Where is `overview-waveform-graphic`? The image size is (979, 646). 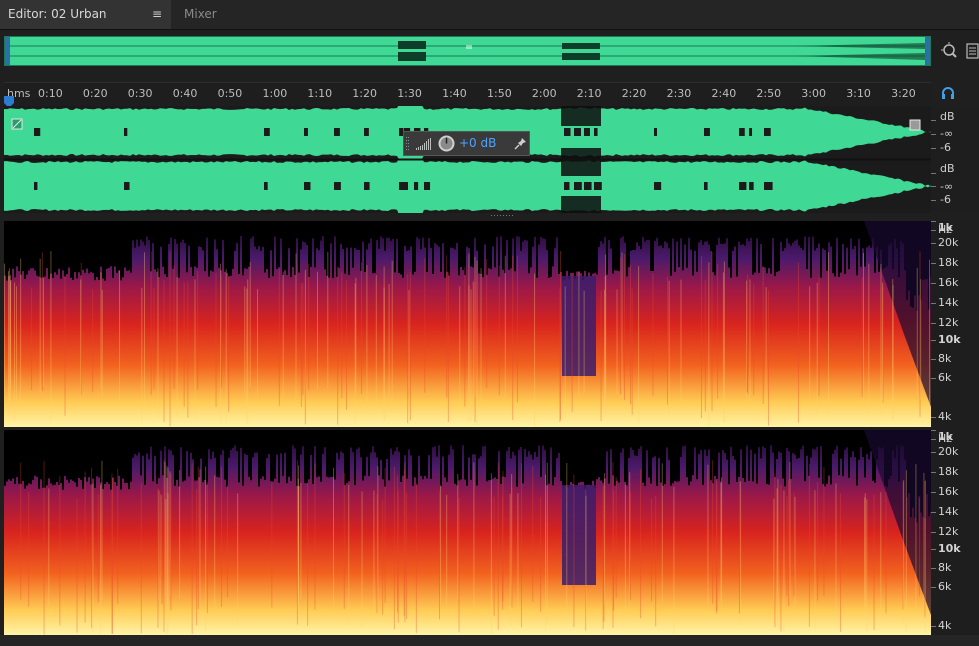
overview-waveform-graphic is located at coordinates (467, 51).